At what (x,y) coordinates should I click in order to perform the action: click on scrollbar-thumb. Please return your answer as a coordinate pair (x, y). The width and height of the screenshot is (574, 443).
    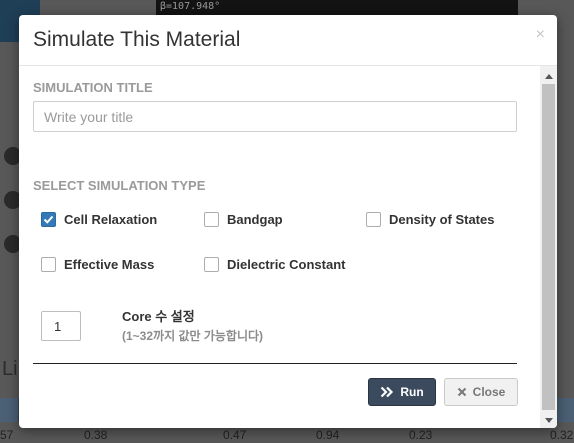
    Looking at the image, I should click on (548, 247).